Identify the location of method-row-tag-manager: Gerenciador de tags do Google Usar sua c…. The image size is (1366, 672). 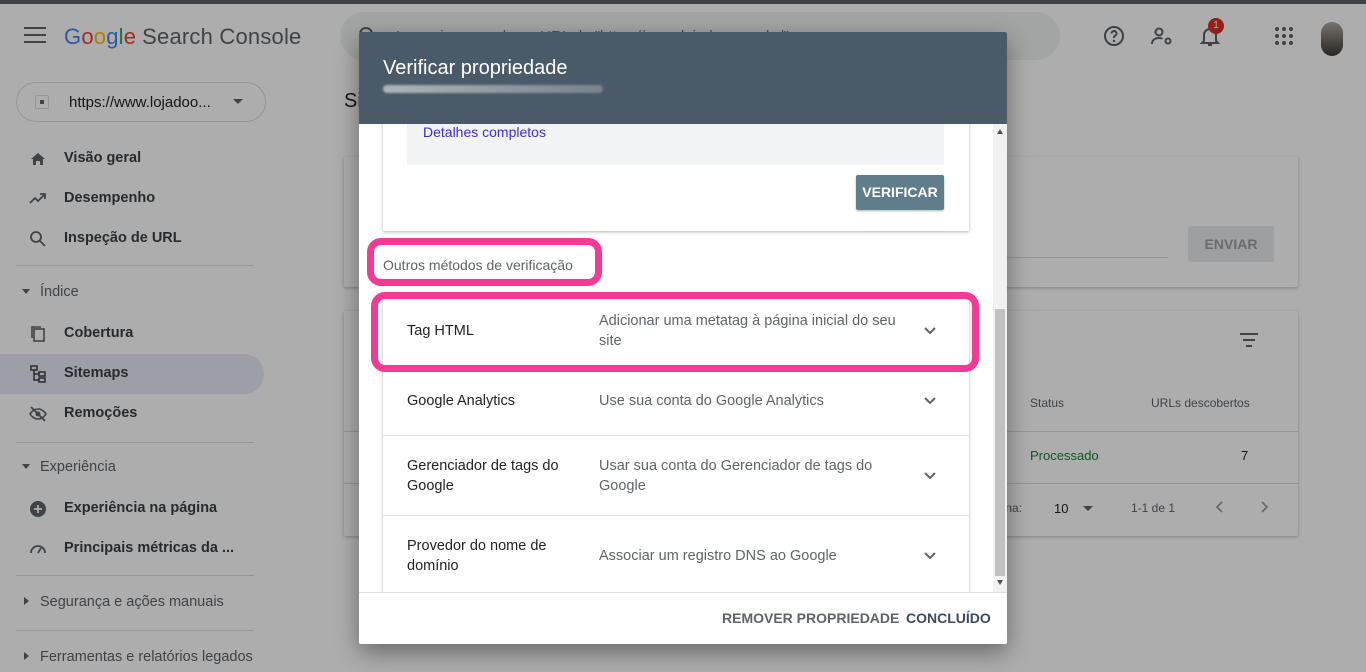
(676, 476).